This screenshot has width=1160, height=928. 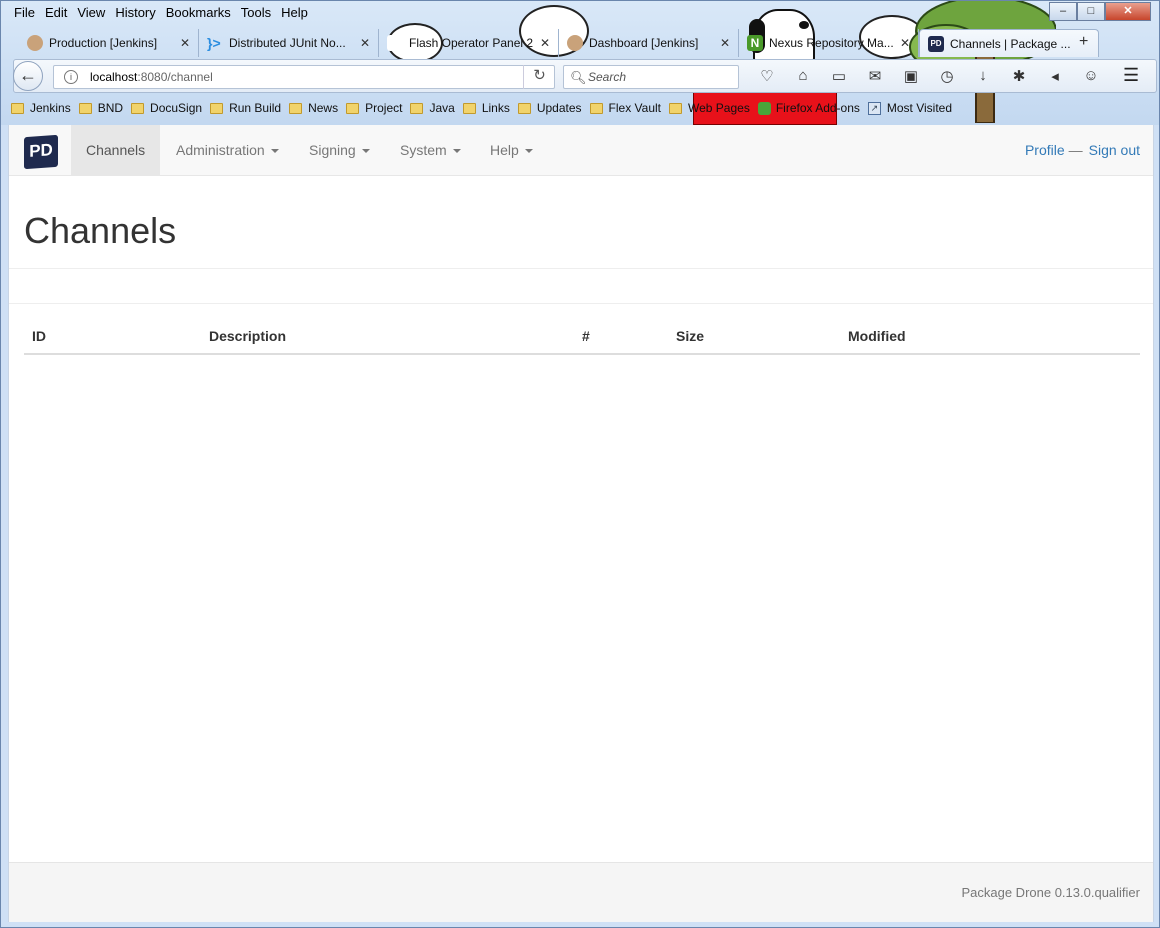 I want to click on nav-administration: Administration, so click(x=227, y=150).